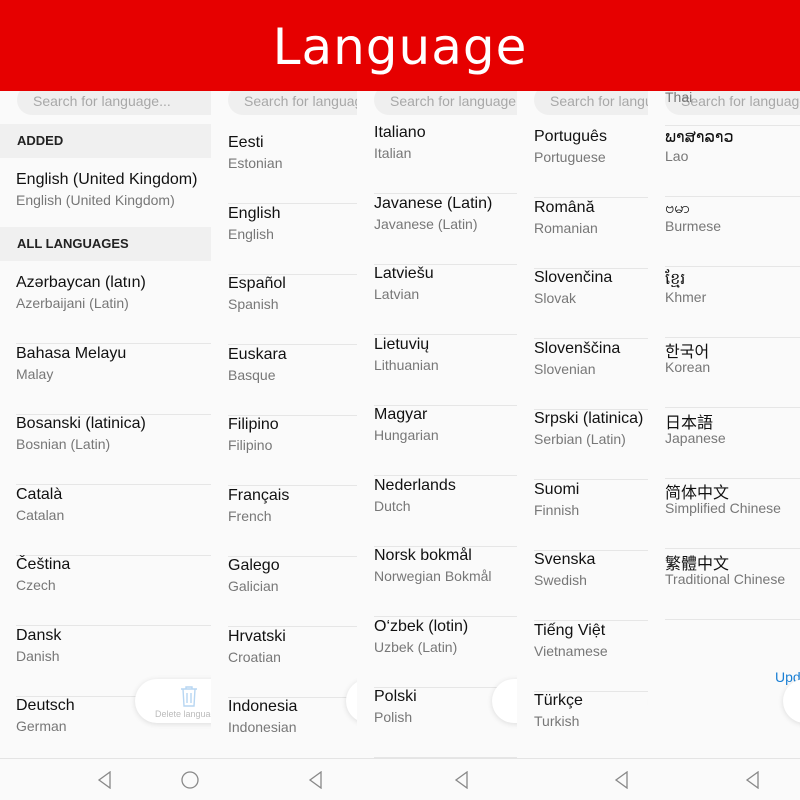 This screenshot has width=800, height=800. I want to click on language-row: Lietuvių Lithuanian, so click(445, 371).